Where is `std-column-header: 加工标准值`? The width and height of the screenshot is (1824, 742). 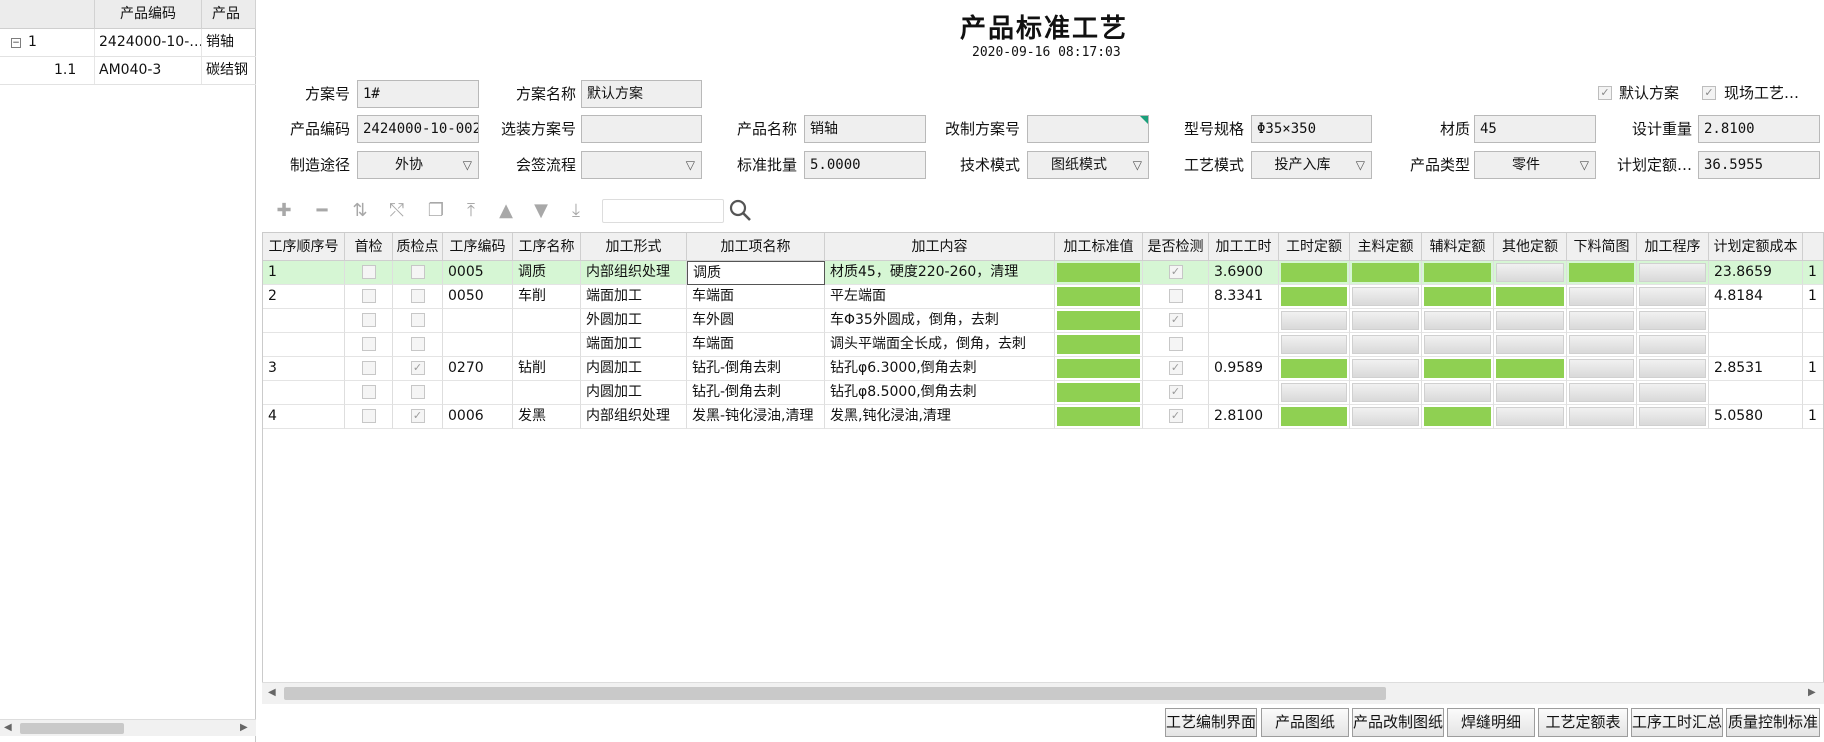
std-column-header: 加工标准值 is located at coordinates (1099, 247).